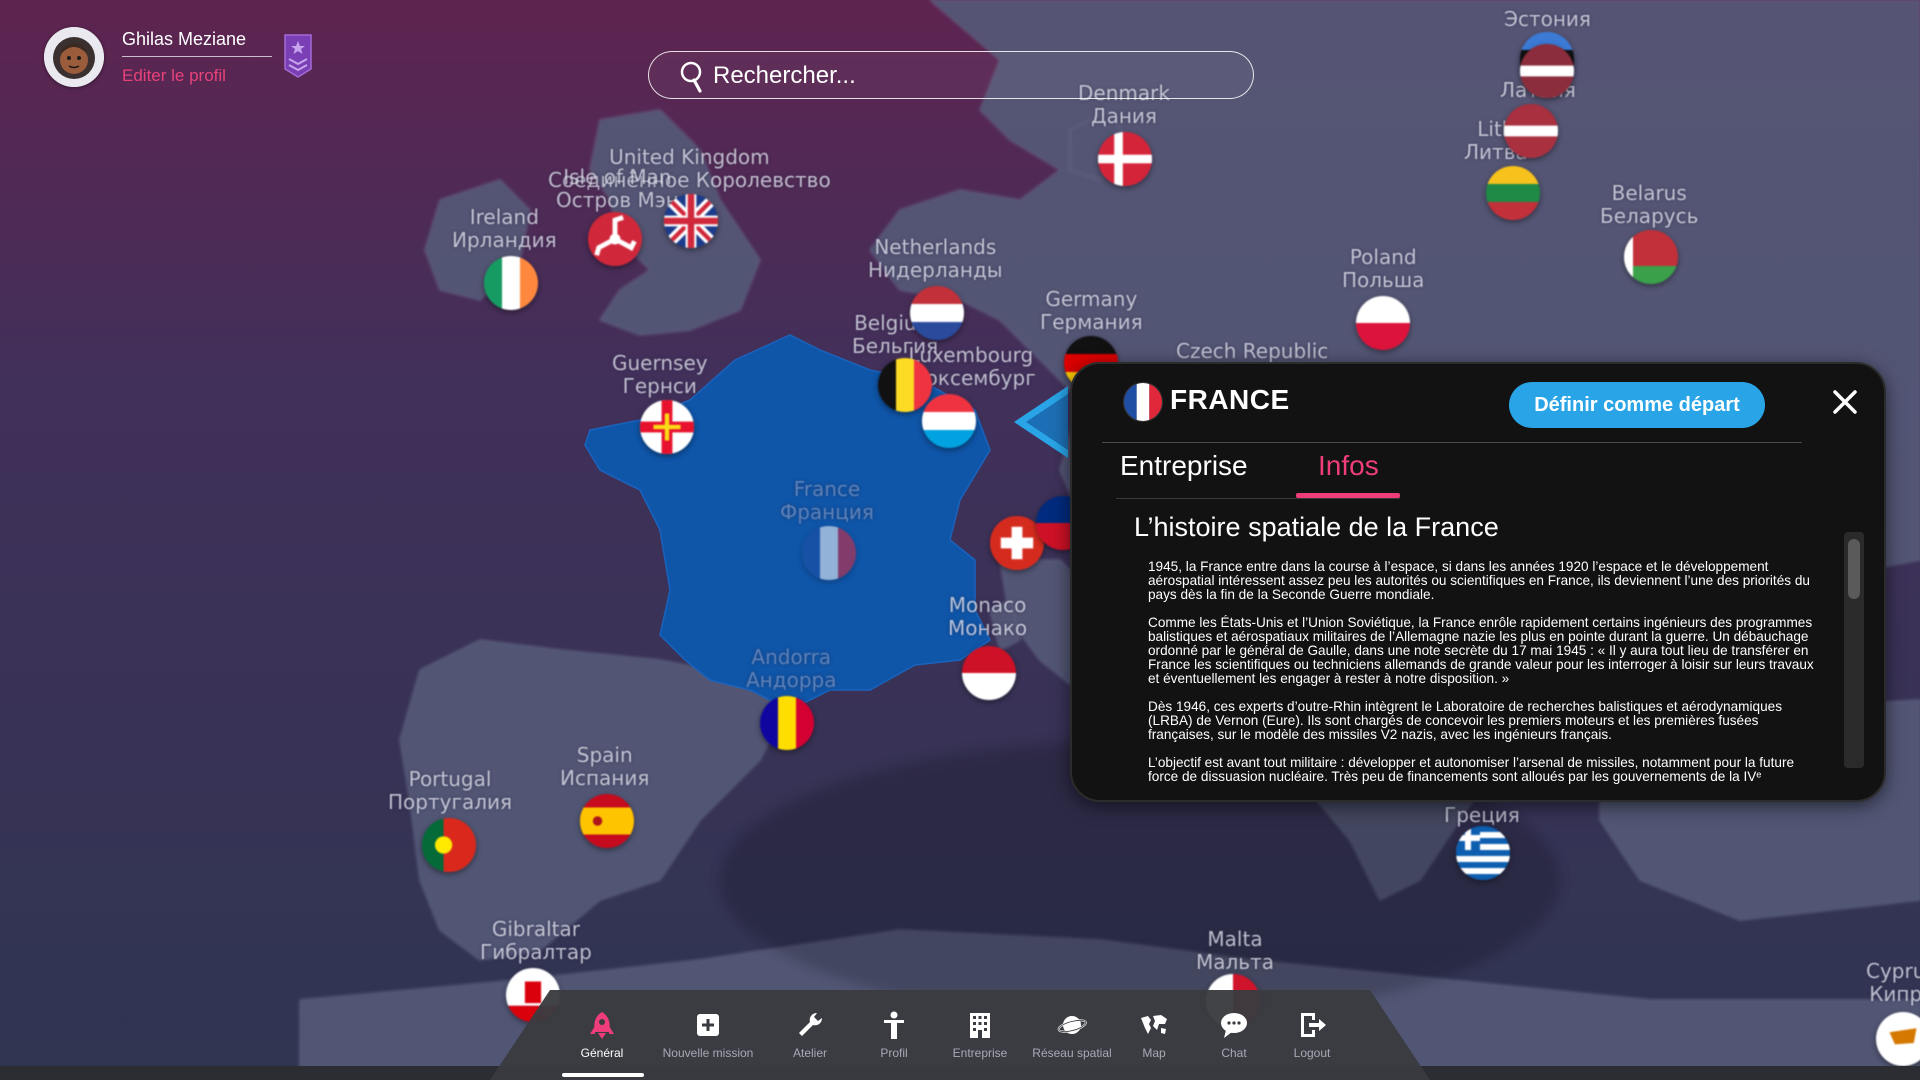 The image size is (1920, 1080). Describe the element at coordinates (607, 821) in the screenshot. I see `flag-spain` at that location.